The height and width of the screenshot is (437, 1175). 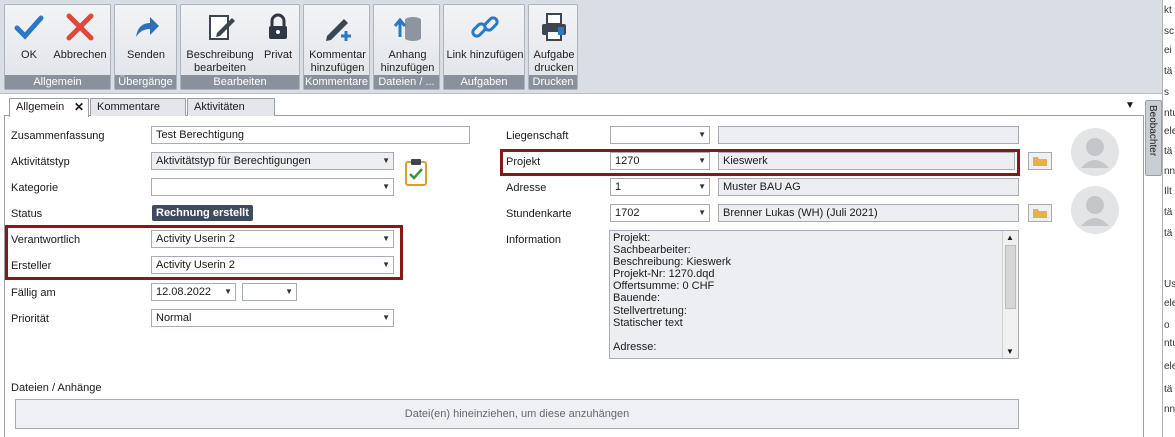 I want to click on creator-label: Ersteller, so click(x=31, y=266).